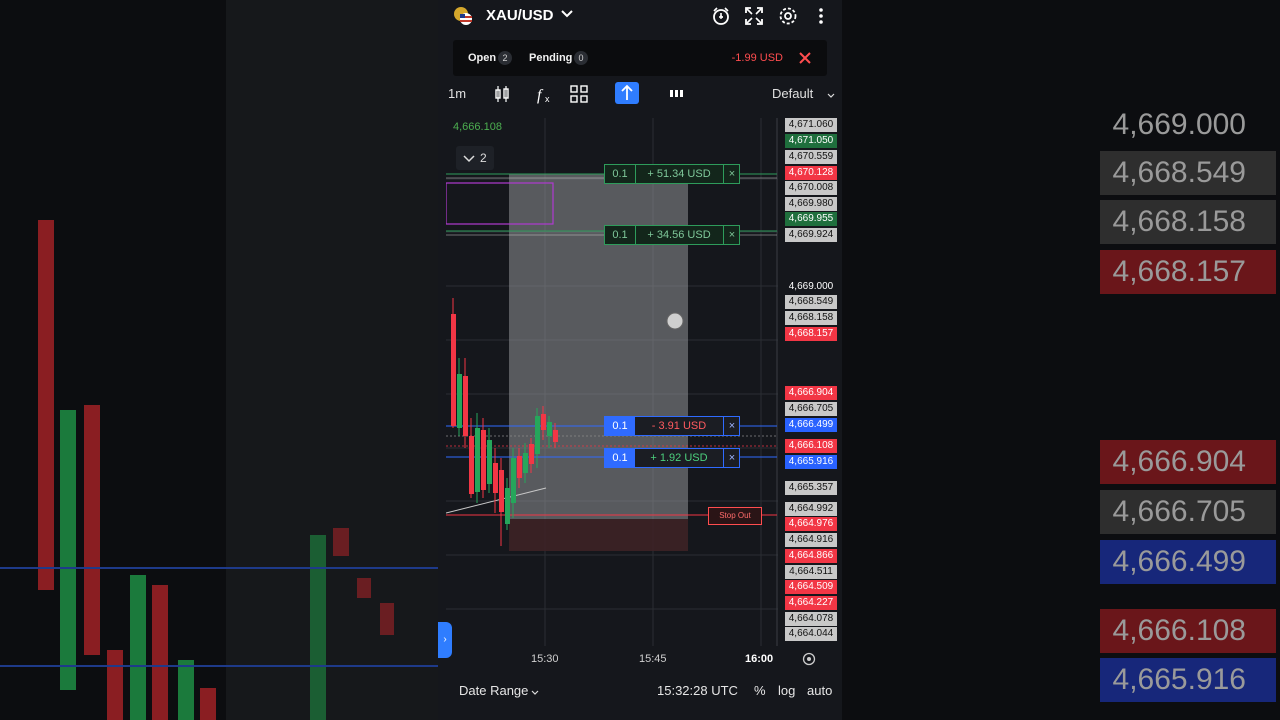 The height and width of the screenshot is (720, 1280). Describe the element at coordinates (788, 16) in the screenshot. I see `gear-icon` at that location.